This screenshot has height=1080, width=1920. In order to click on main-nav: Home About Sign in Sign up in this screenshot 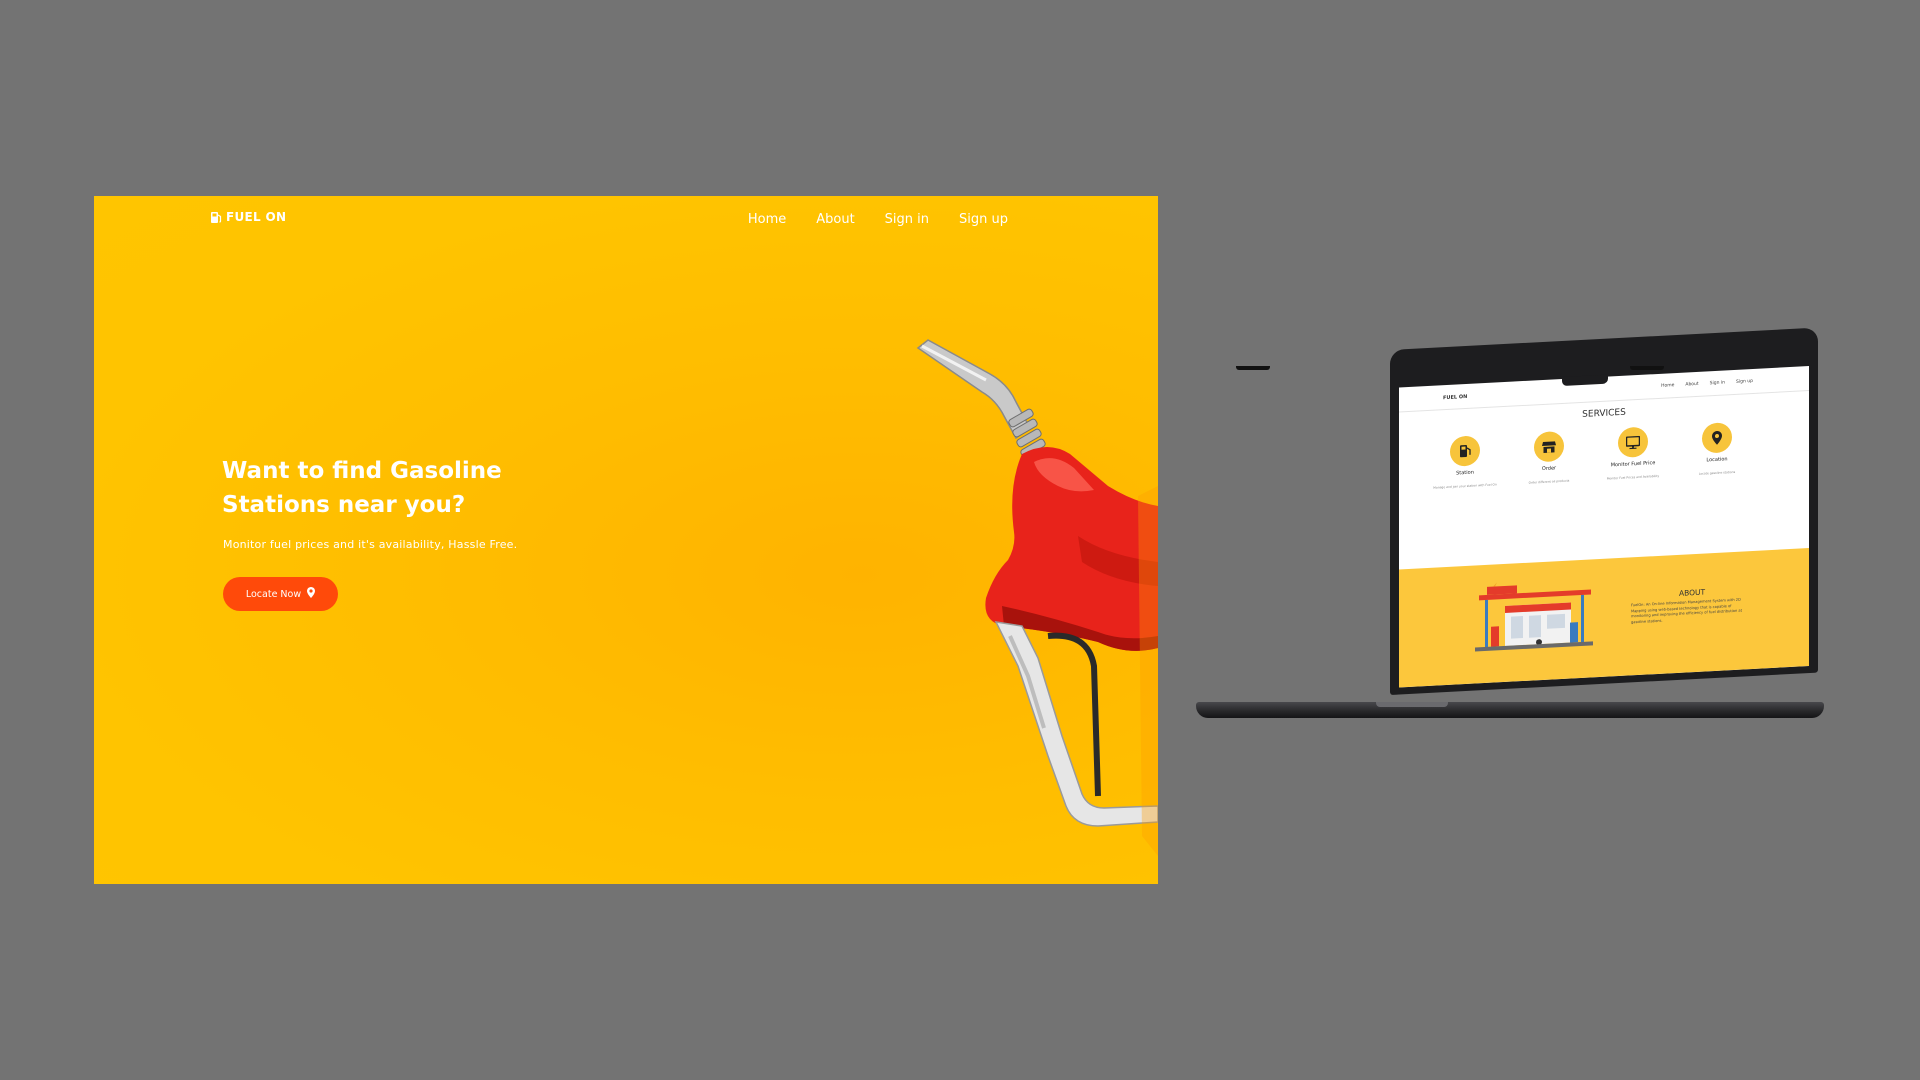, I will do `click(878, 219)`.